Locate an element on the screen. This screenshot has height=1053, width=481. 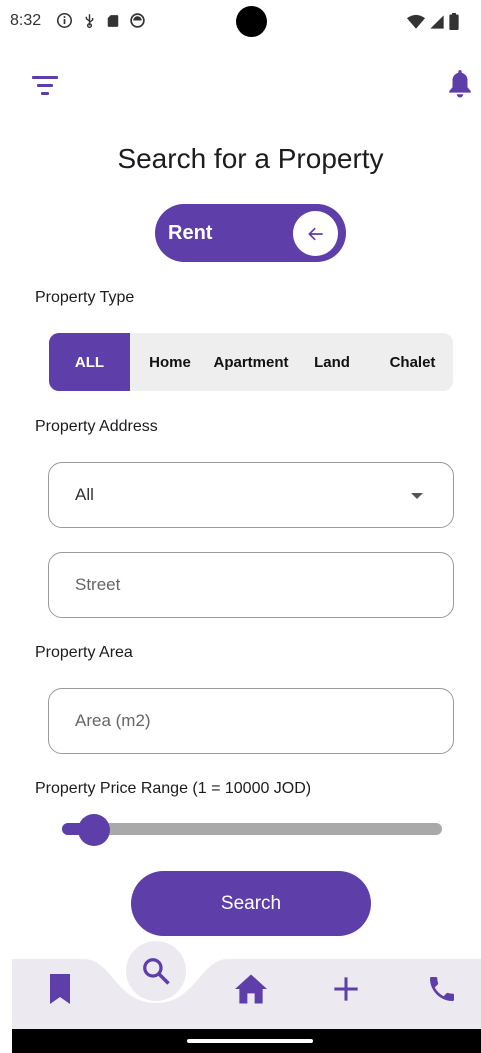
filter-button is located at coordinates (45, 85).